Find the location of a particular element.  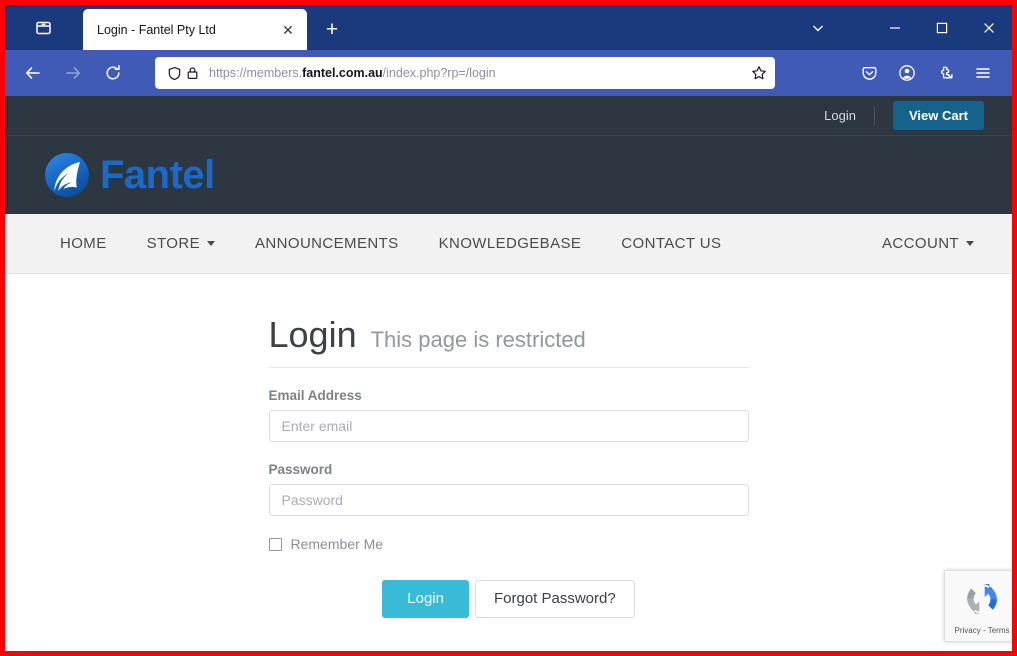

star-icon is located at coordinates (759, 73).